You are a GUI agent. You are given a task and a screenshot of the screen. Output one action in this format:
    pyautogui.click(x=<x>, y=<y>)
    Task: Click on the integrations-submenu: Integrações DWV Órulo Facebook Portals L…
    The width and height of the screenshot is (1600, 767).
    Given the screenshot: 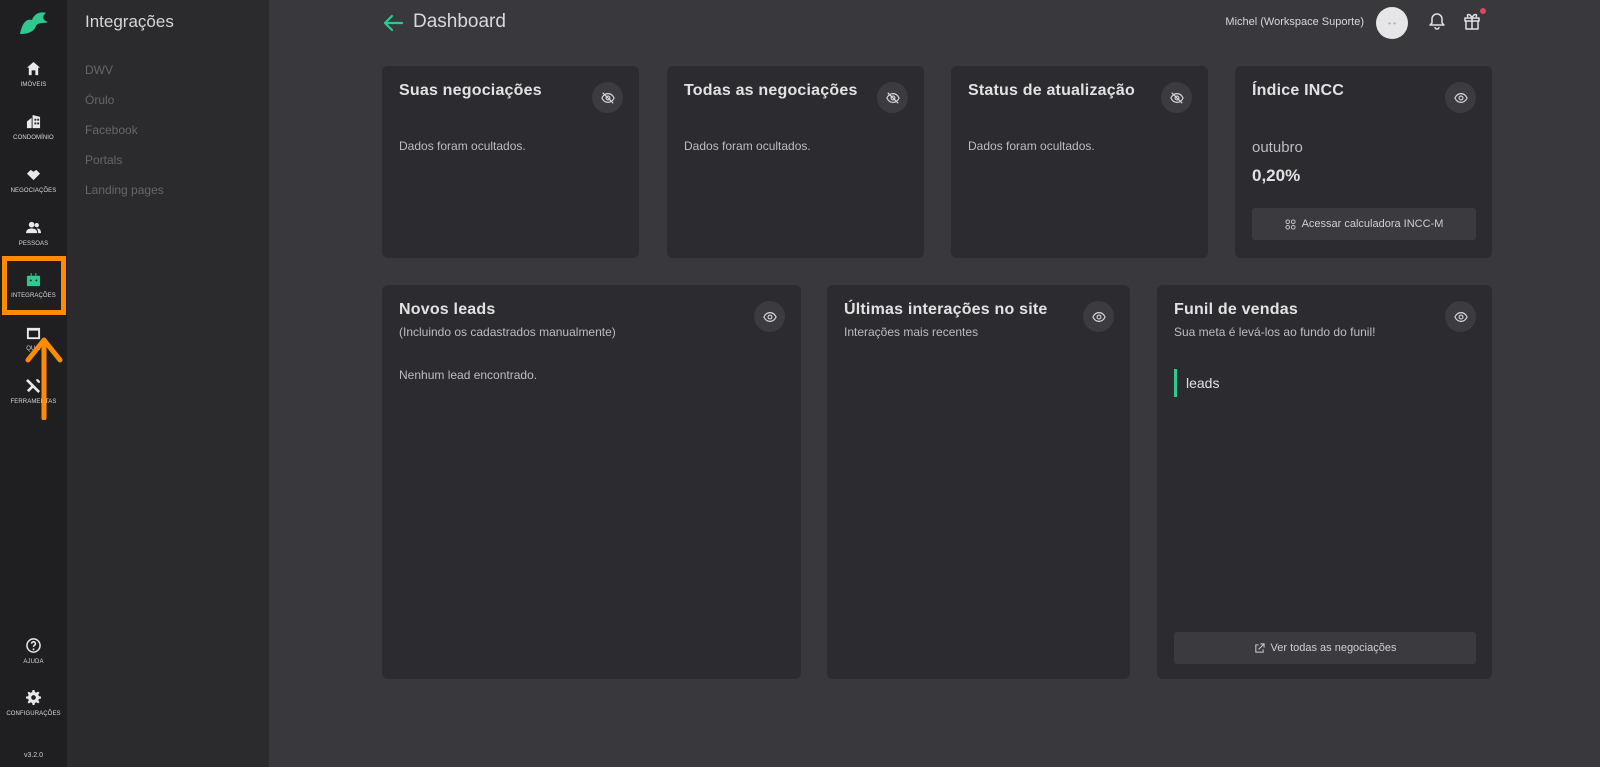 What is the action you would take?
    pyautogui.click(x=168, y=383)
    